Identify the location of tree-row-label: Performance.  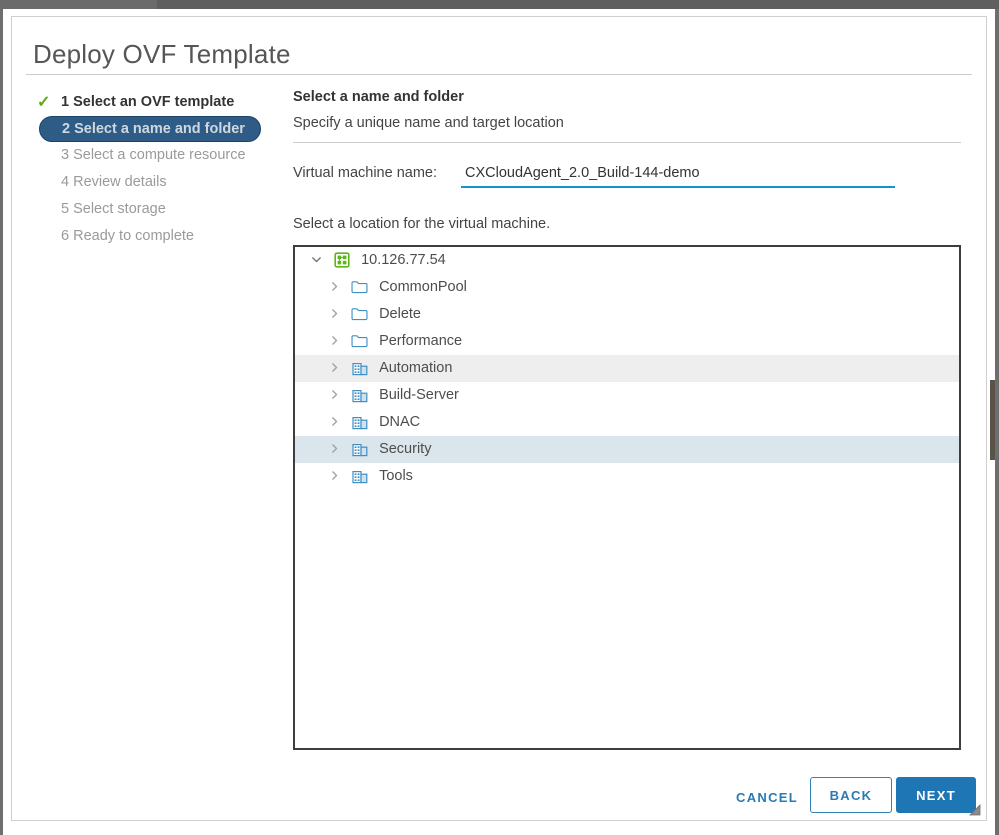
(421, 341).